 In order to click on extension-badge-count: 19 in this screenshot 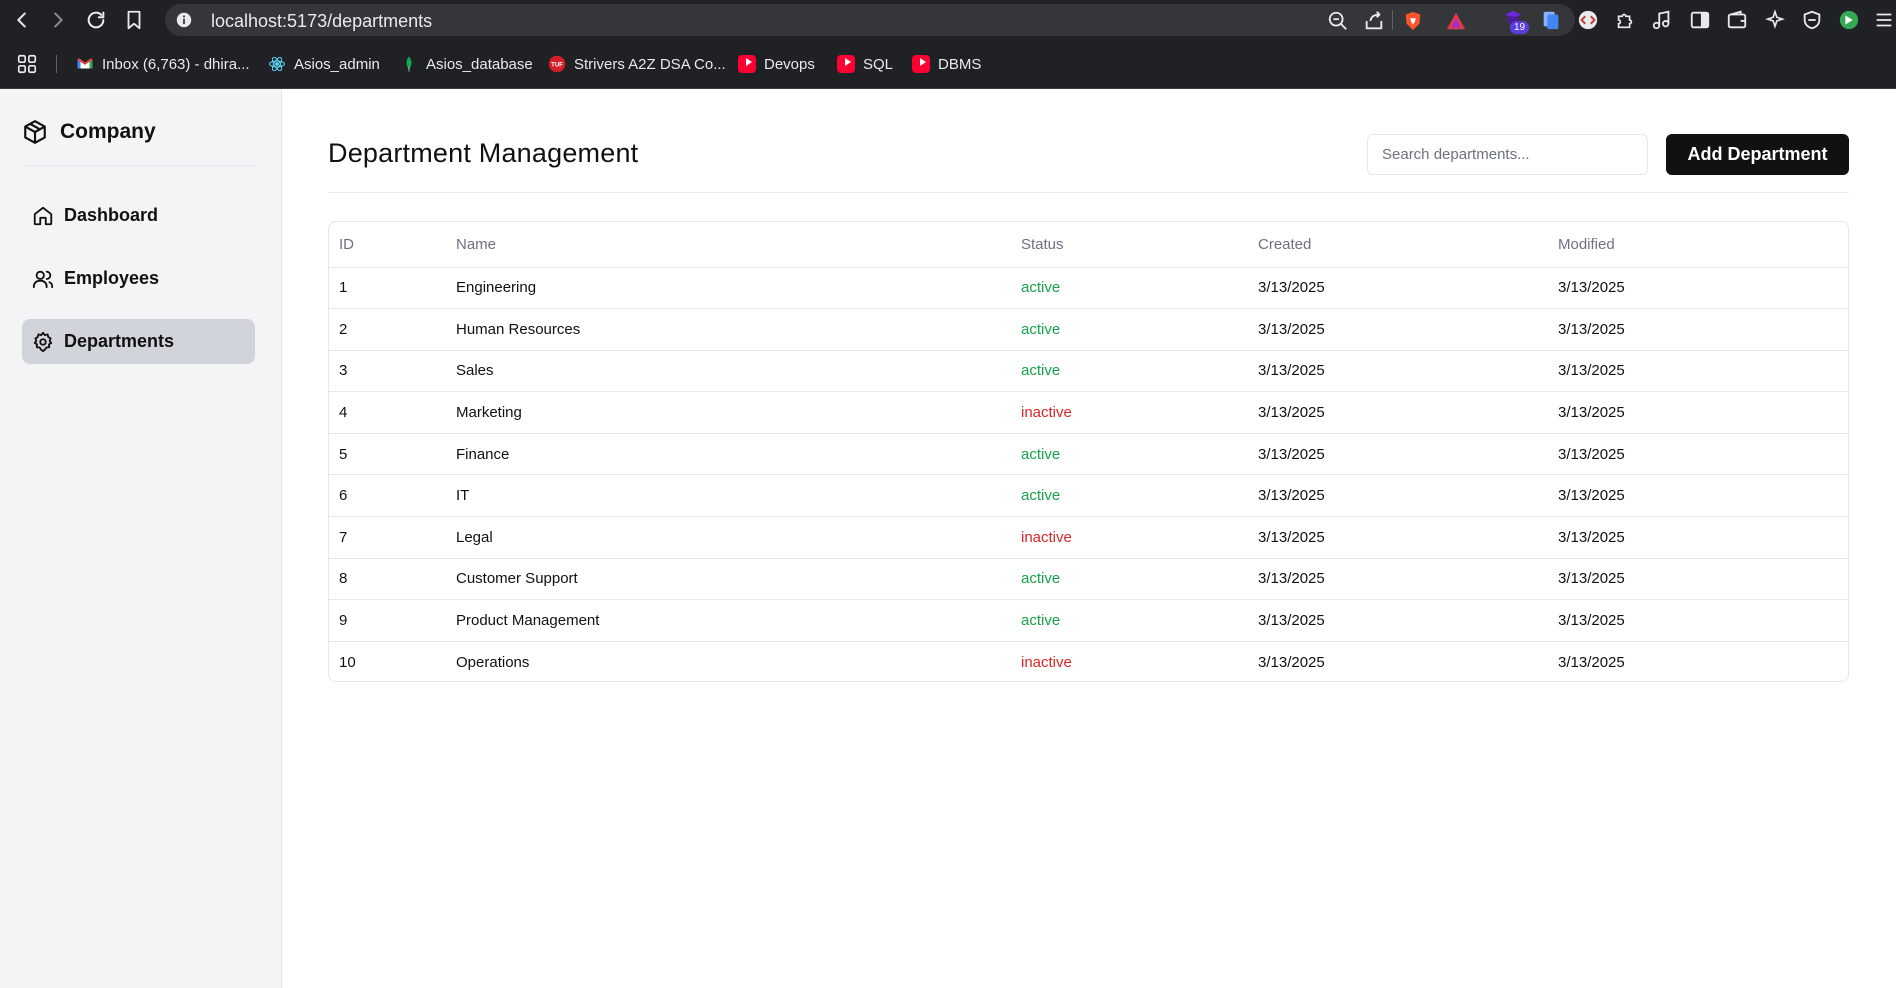, I will do `click(1520, 27)`.